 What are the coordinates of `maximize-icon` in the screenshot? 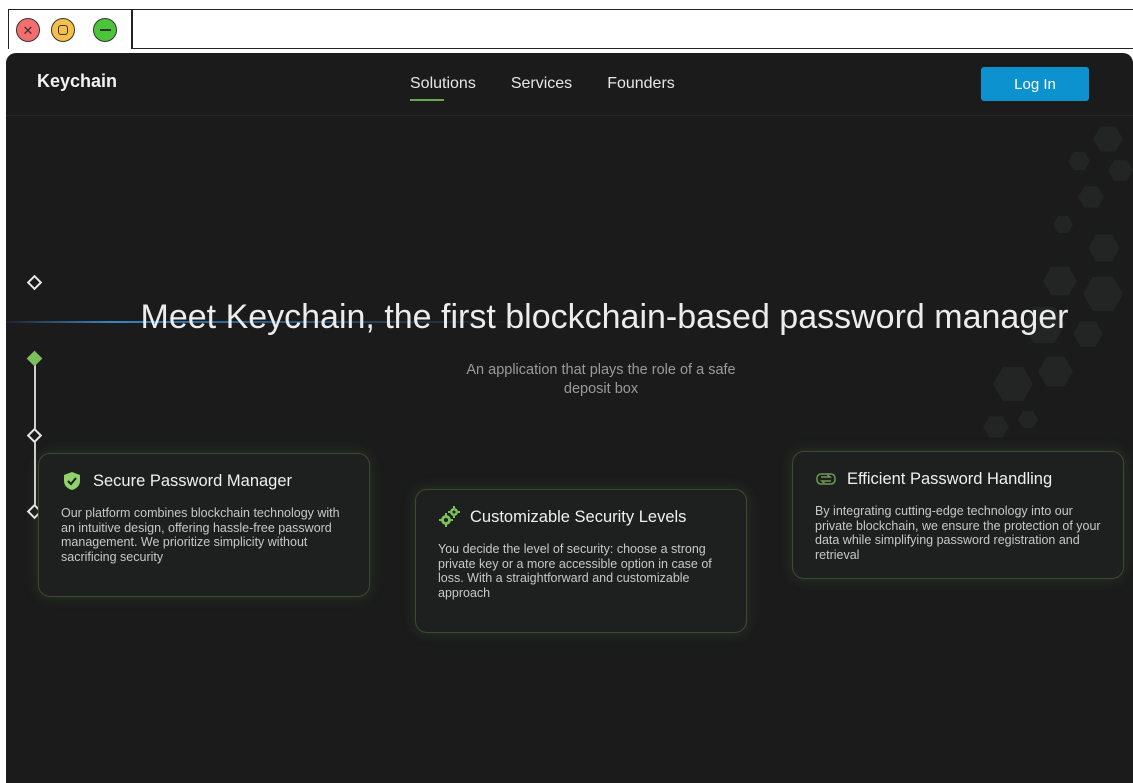 It's located at (63, 30).